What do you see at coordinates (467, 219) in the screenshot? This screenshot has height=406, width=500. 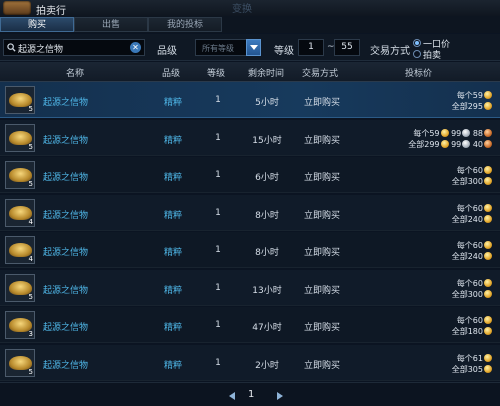 I see `price-amount: 全部240` at bounding box center [467, 219].